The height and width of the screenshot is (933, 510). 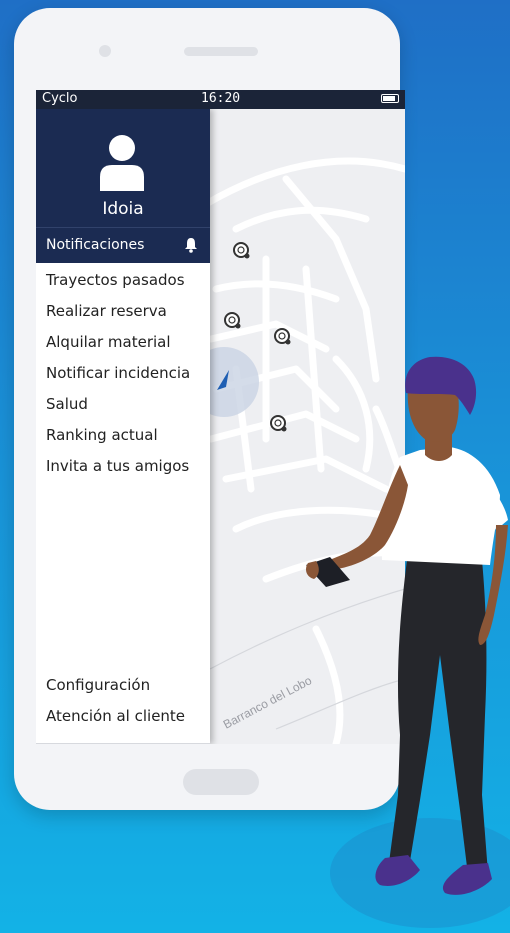 I want to click on menu-item-reserva: Realizar reserva, so click(x=106, y=311).